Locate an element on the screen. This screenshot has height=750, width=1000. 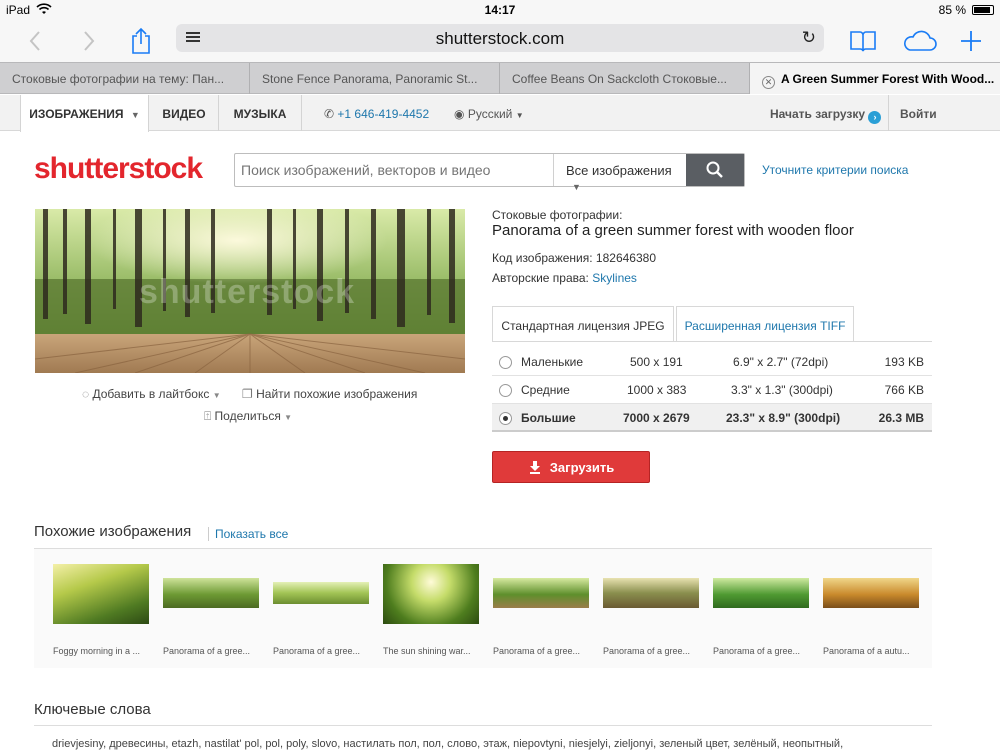
find-similar-label: Найти похожие изображения is located at coordinates (337, 394).